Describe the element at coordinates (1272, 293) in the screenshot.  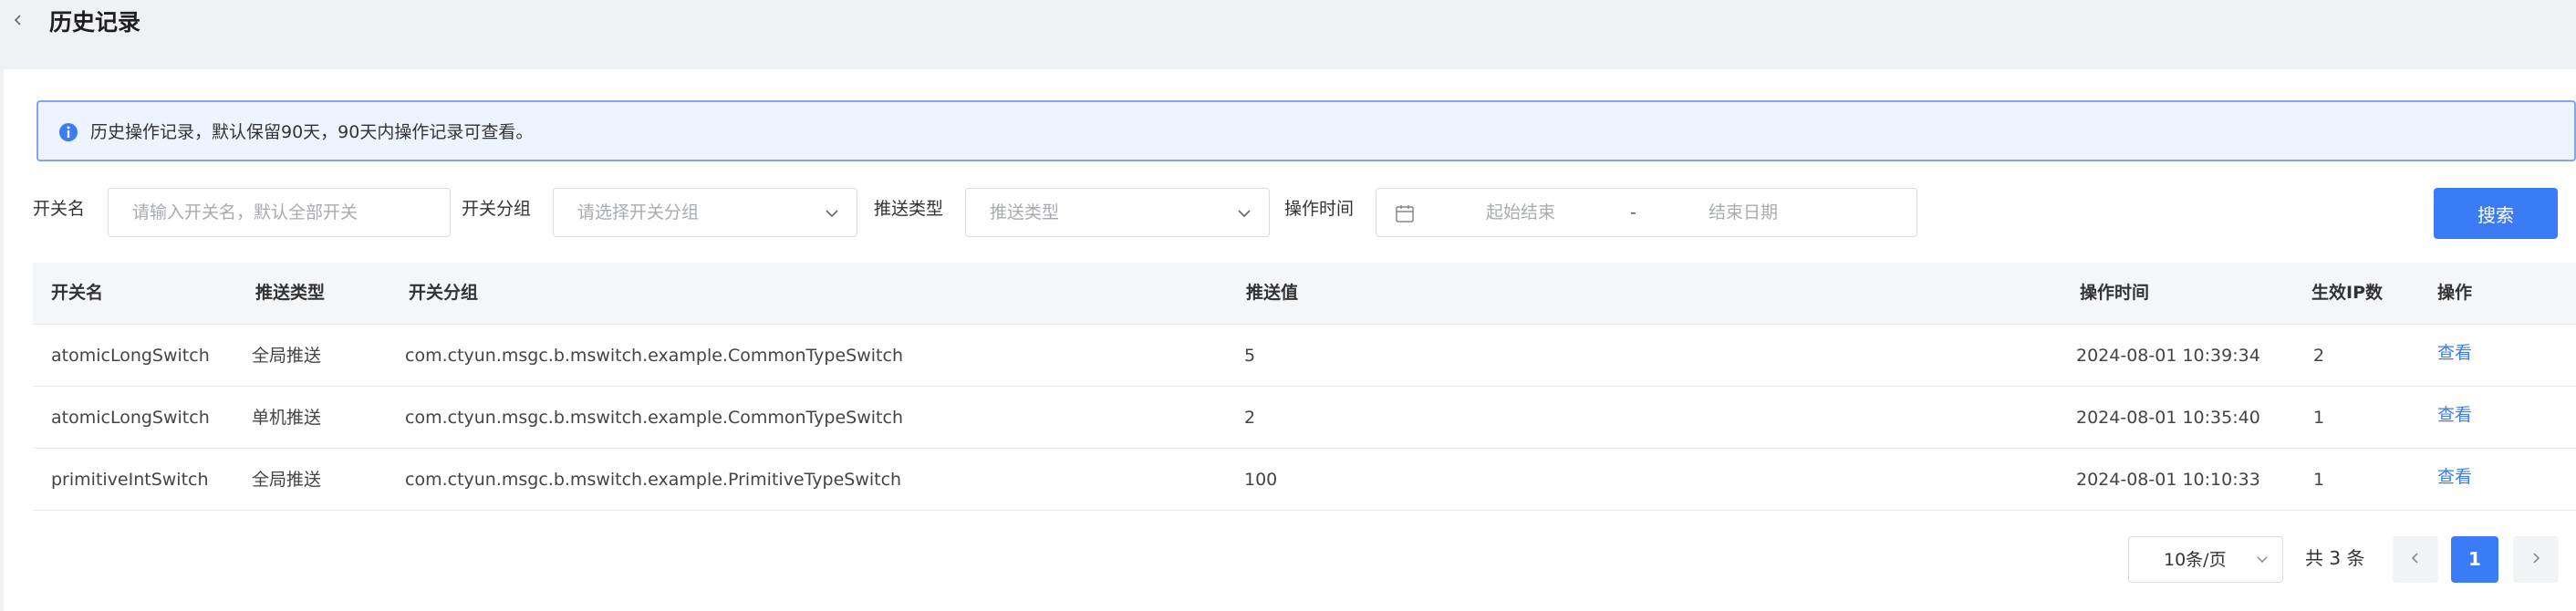
I see `col-value: 推送值` at that location.